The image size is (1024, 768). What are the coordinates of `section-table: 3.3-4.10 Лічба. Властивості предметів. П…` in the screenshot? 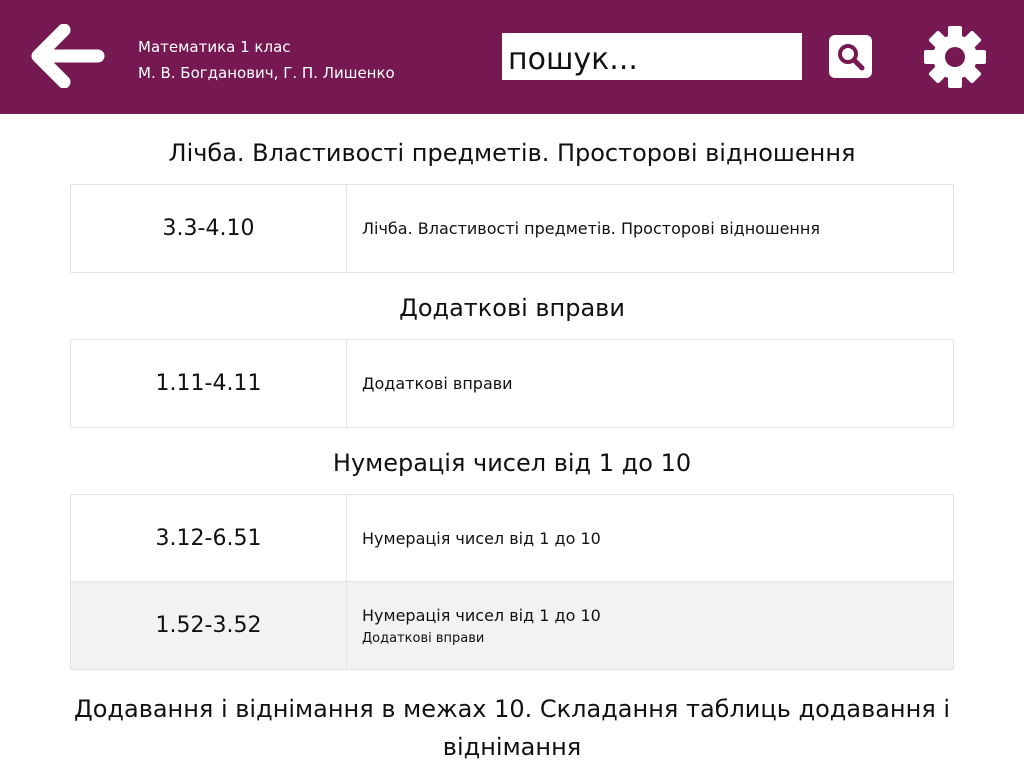 It's located at (512, 228).